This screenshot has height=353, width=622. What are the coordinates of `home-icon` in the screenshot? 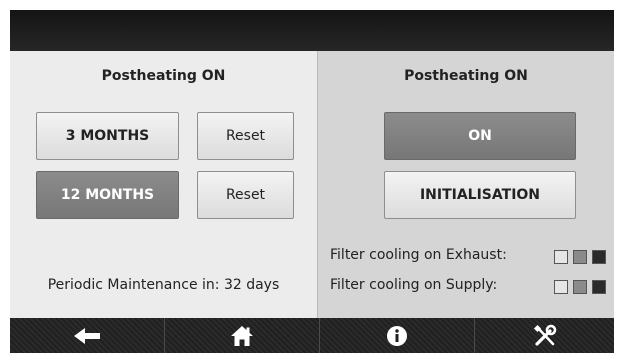 It's located at (242, 335).